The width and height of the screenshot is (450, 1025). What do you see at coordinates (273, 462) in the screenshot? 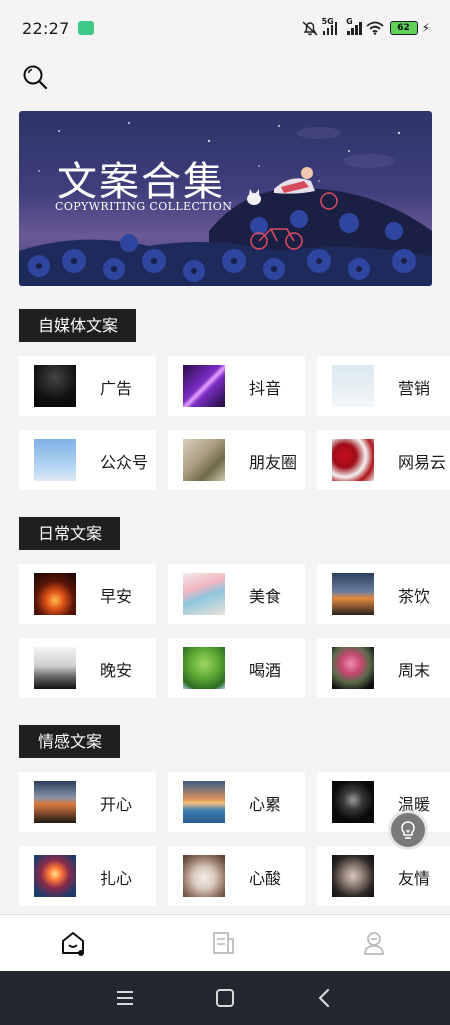
I see `category-label: 朋友圈` at bounding box center [273, 462].